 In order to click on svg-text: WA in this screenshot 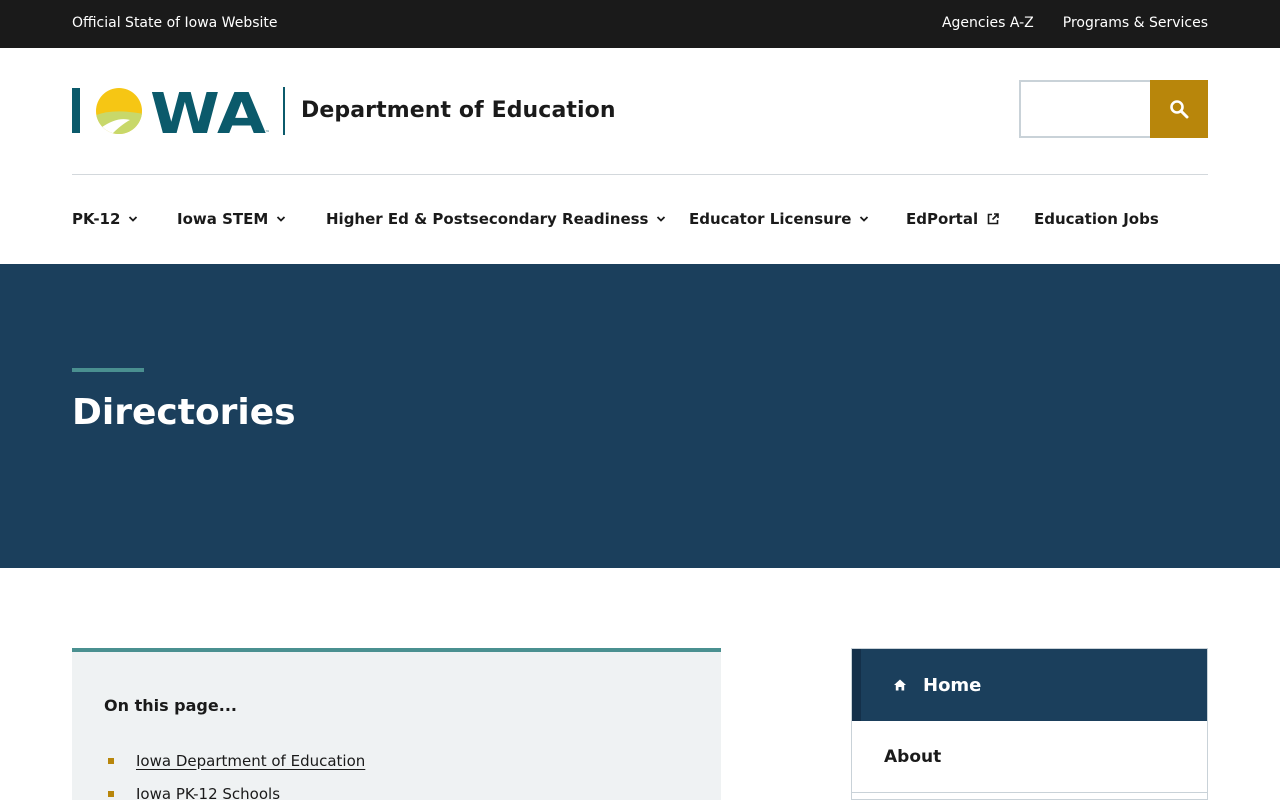, I will do `click(208, 111)`.